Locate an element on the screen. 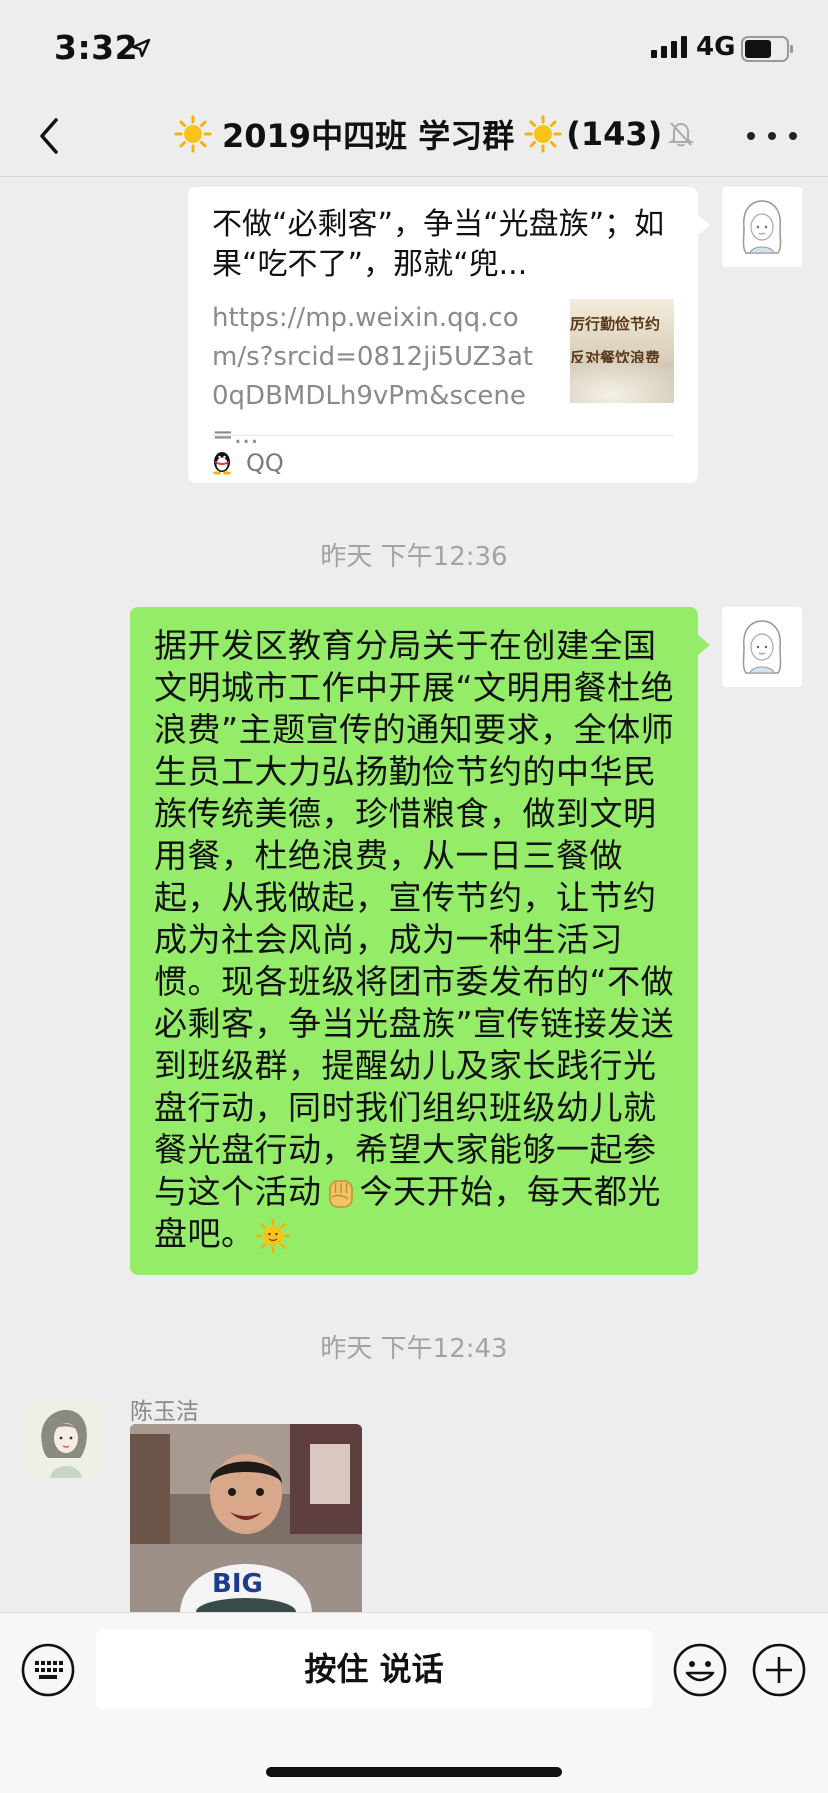 The height and width of the screenshot is (1793, 828). sender-avatar is located at coordinates (64, 1438).